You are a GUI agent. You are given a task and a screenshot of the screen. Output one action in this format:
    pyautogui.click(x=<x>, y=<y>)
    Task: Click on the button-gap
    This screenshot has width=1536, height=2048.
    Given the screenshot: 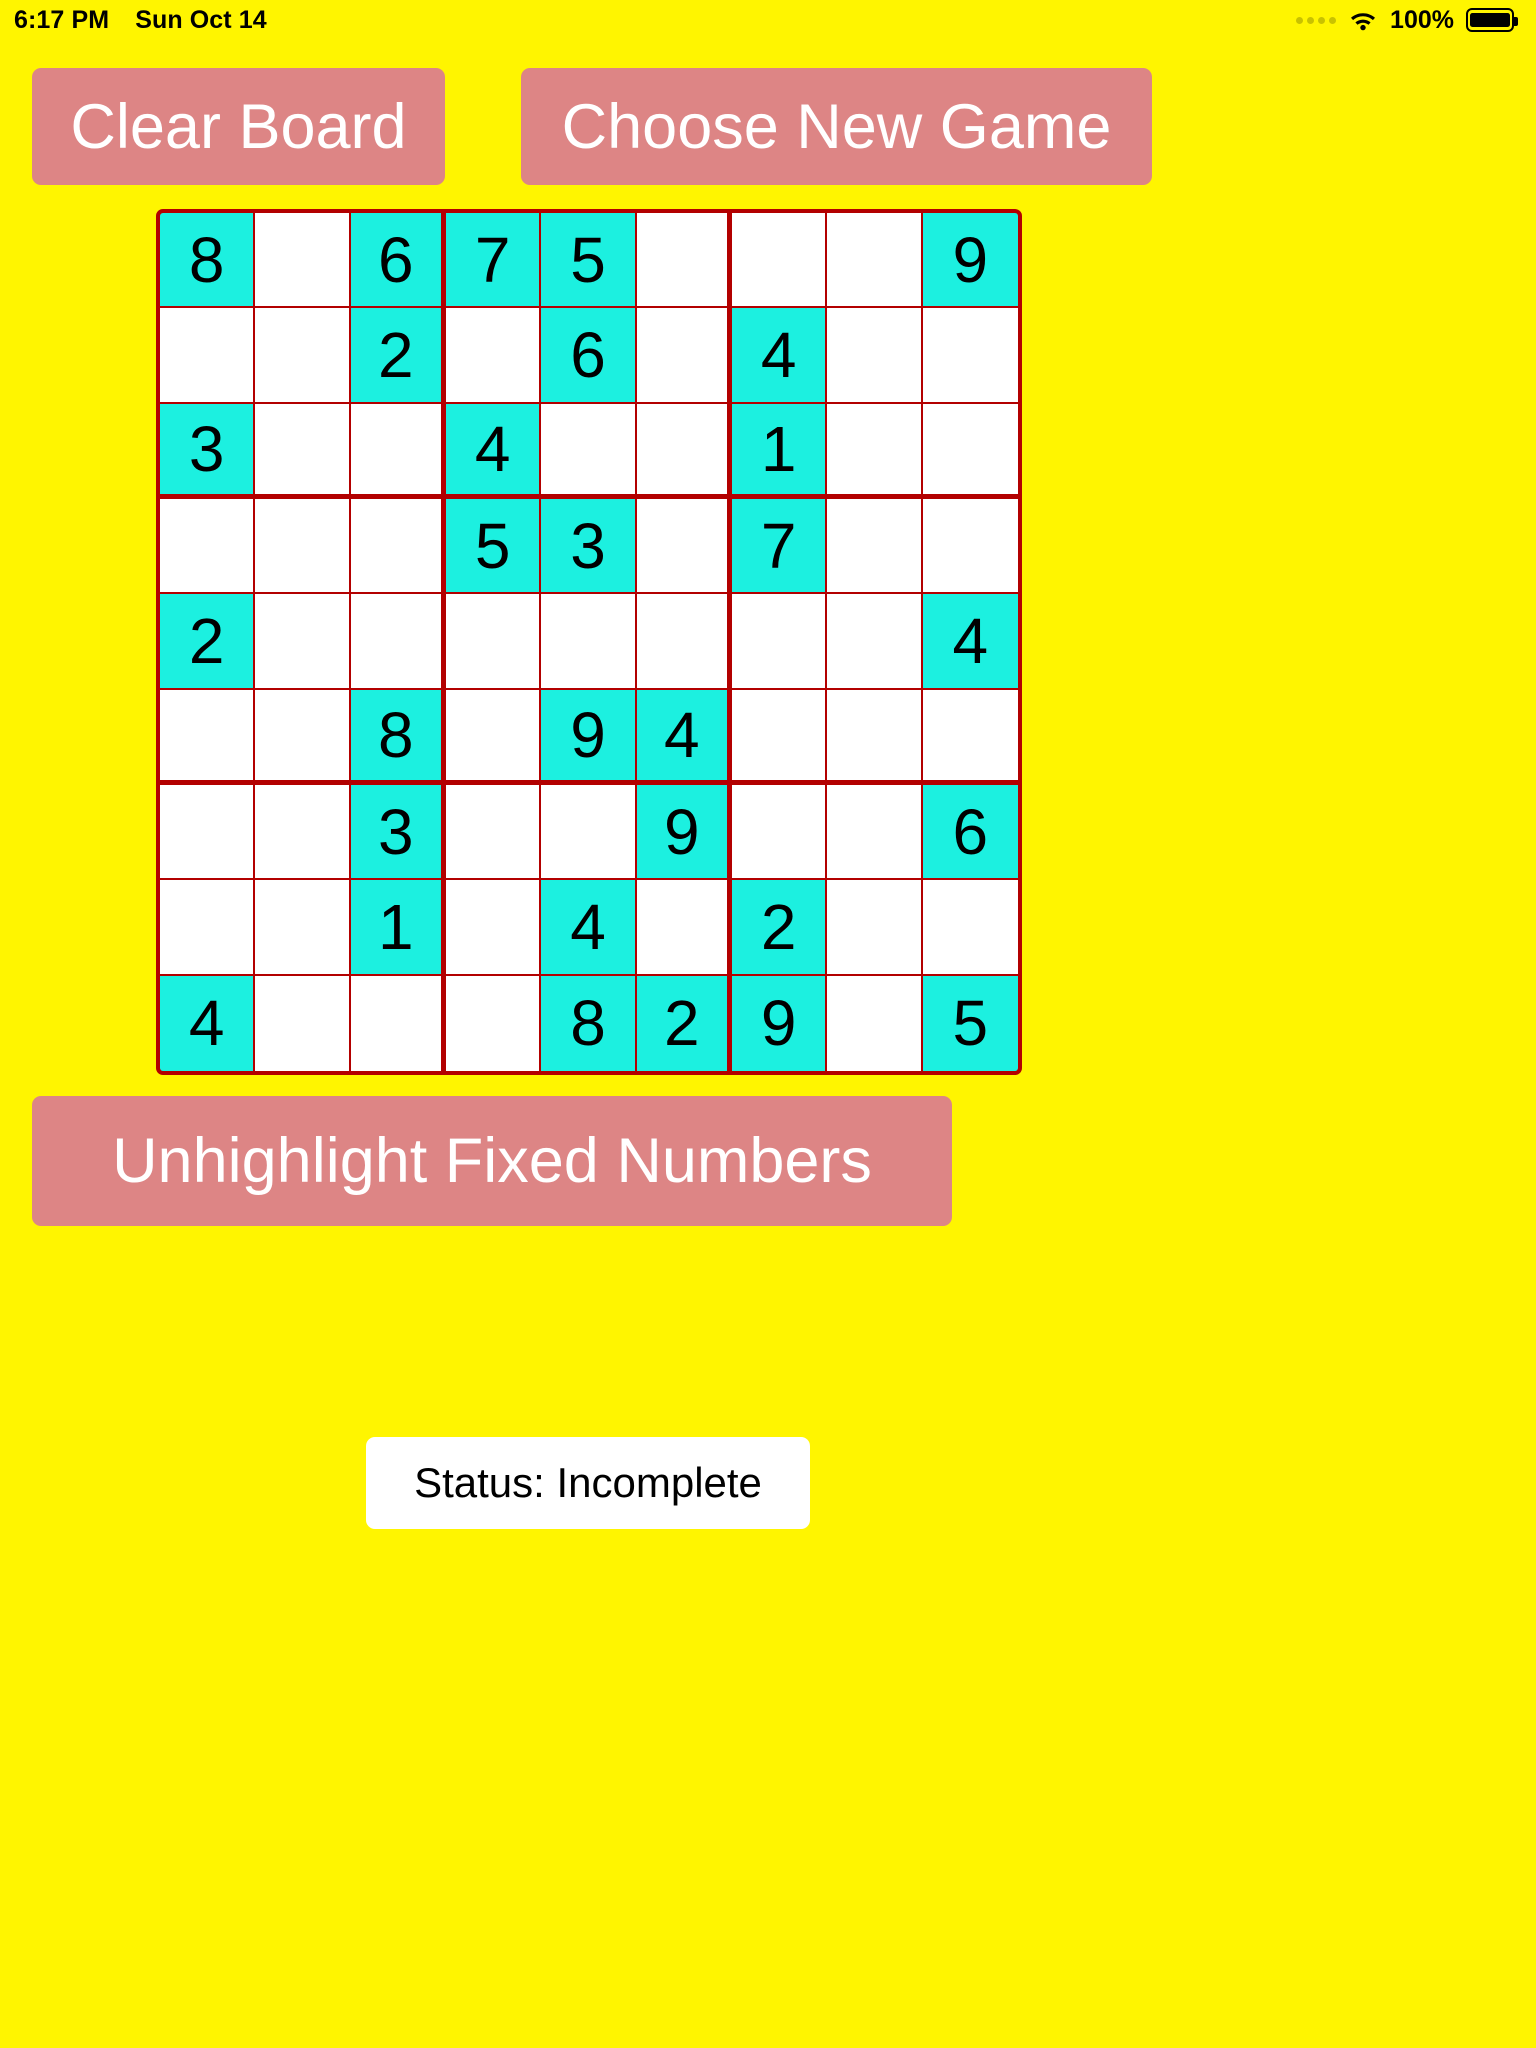 What is the action you would take?
    pyautogui.click(x=483, y=126)
    